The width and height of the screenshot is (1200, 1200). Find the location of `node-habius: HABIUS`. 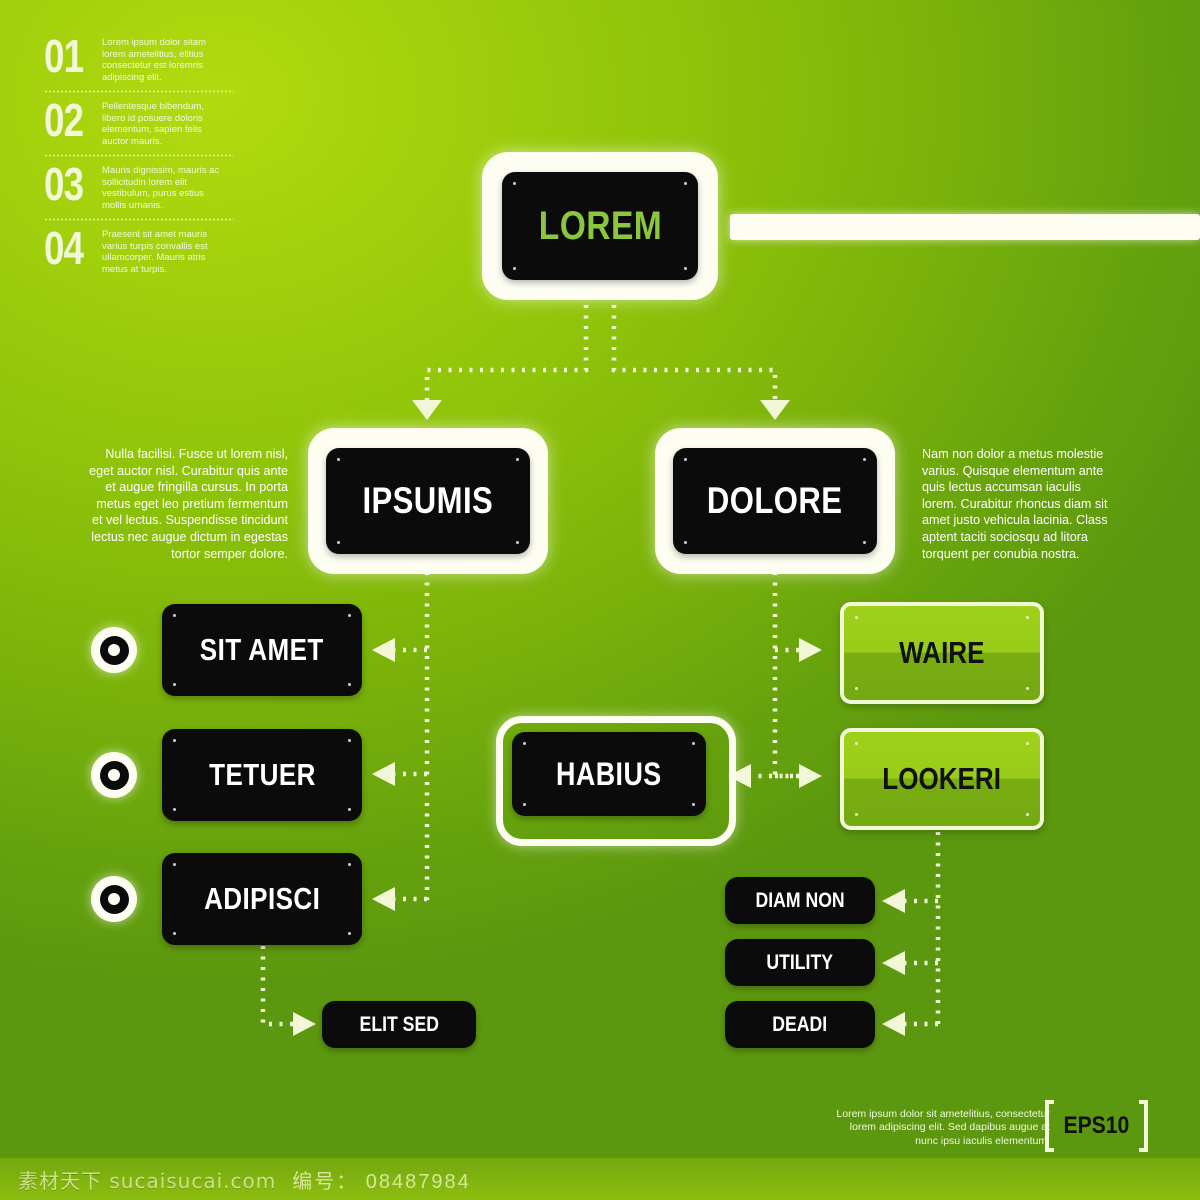

node-habius: HABIUS is located at coordinates (609, 774).